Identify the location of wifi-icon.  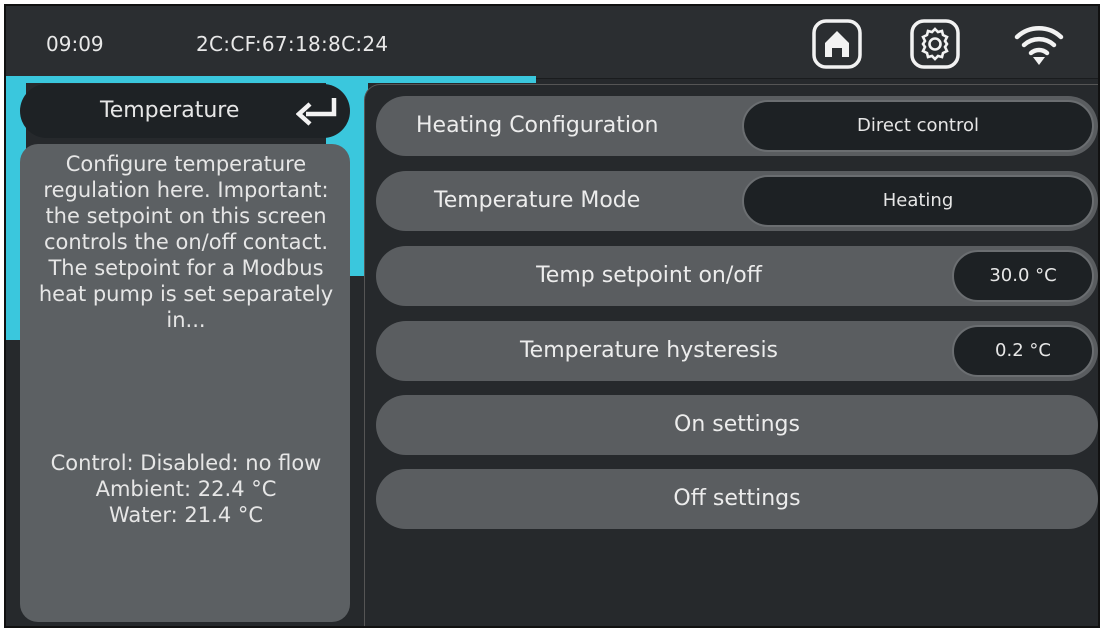
(1039, 45).